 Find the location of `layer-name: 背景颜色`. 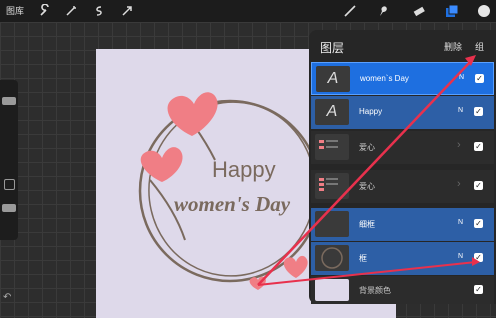

layer-name: 背景颜色 is located at coordinates (375, 290).